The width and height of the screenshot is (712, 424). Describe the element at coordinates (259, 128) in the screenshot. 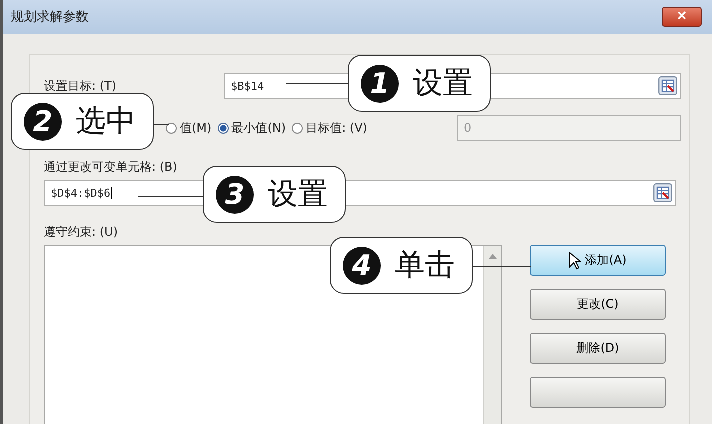

I see `radio-label: 最小值(N)` at that location.